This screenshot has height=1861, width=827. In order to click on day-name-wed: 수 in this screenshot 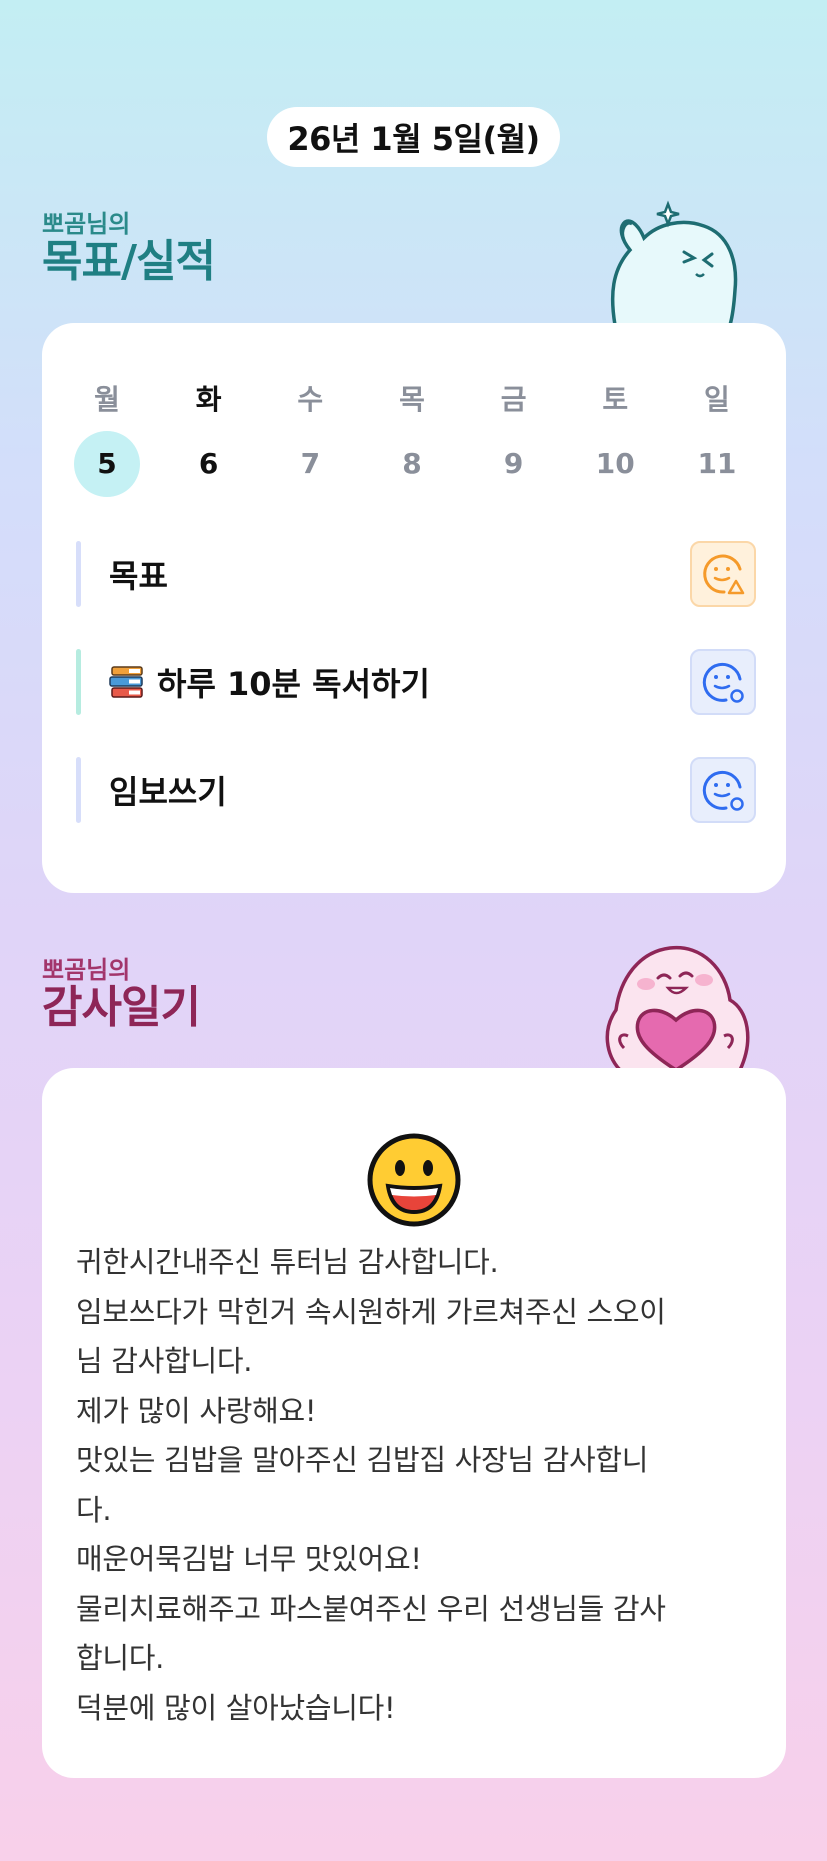, I will do `click(310, 399)`.